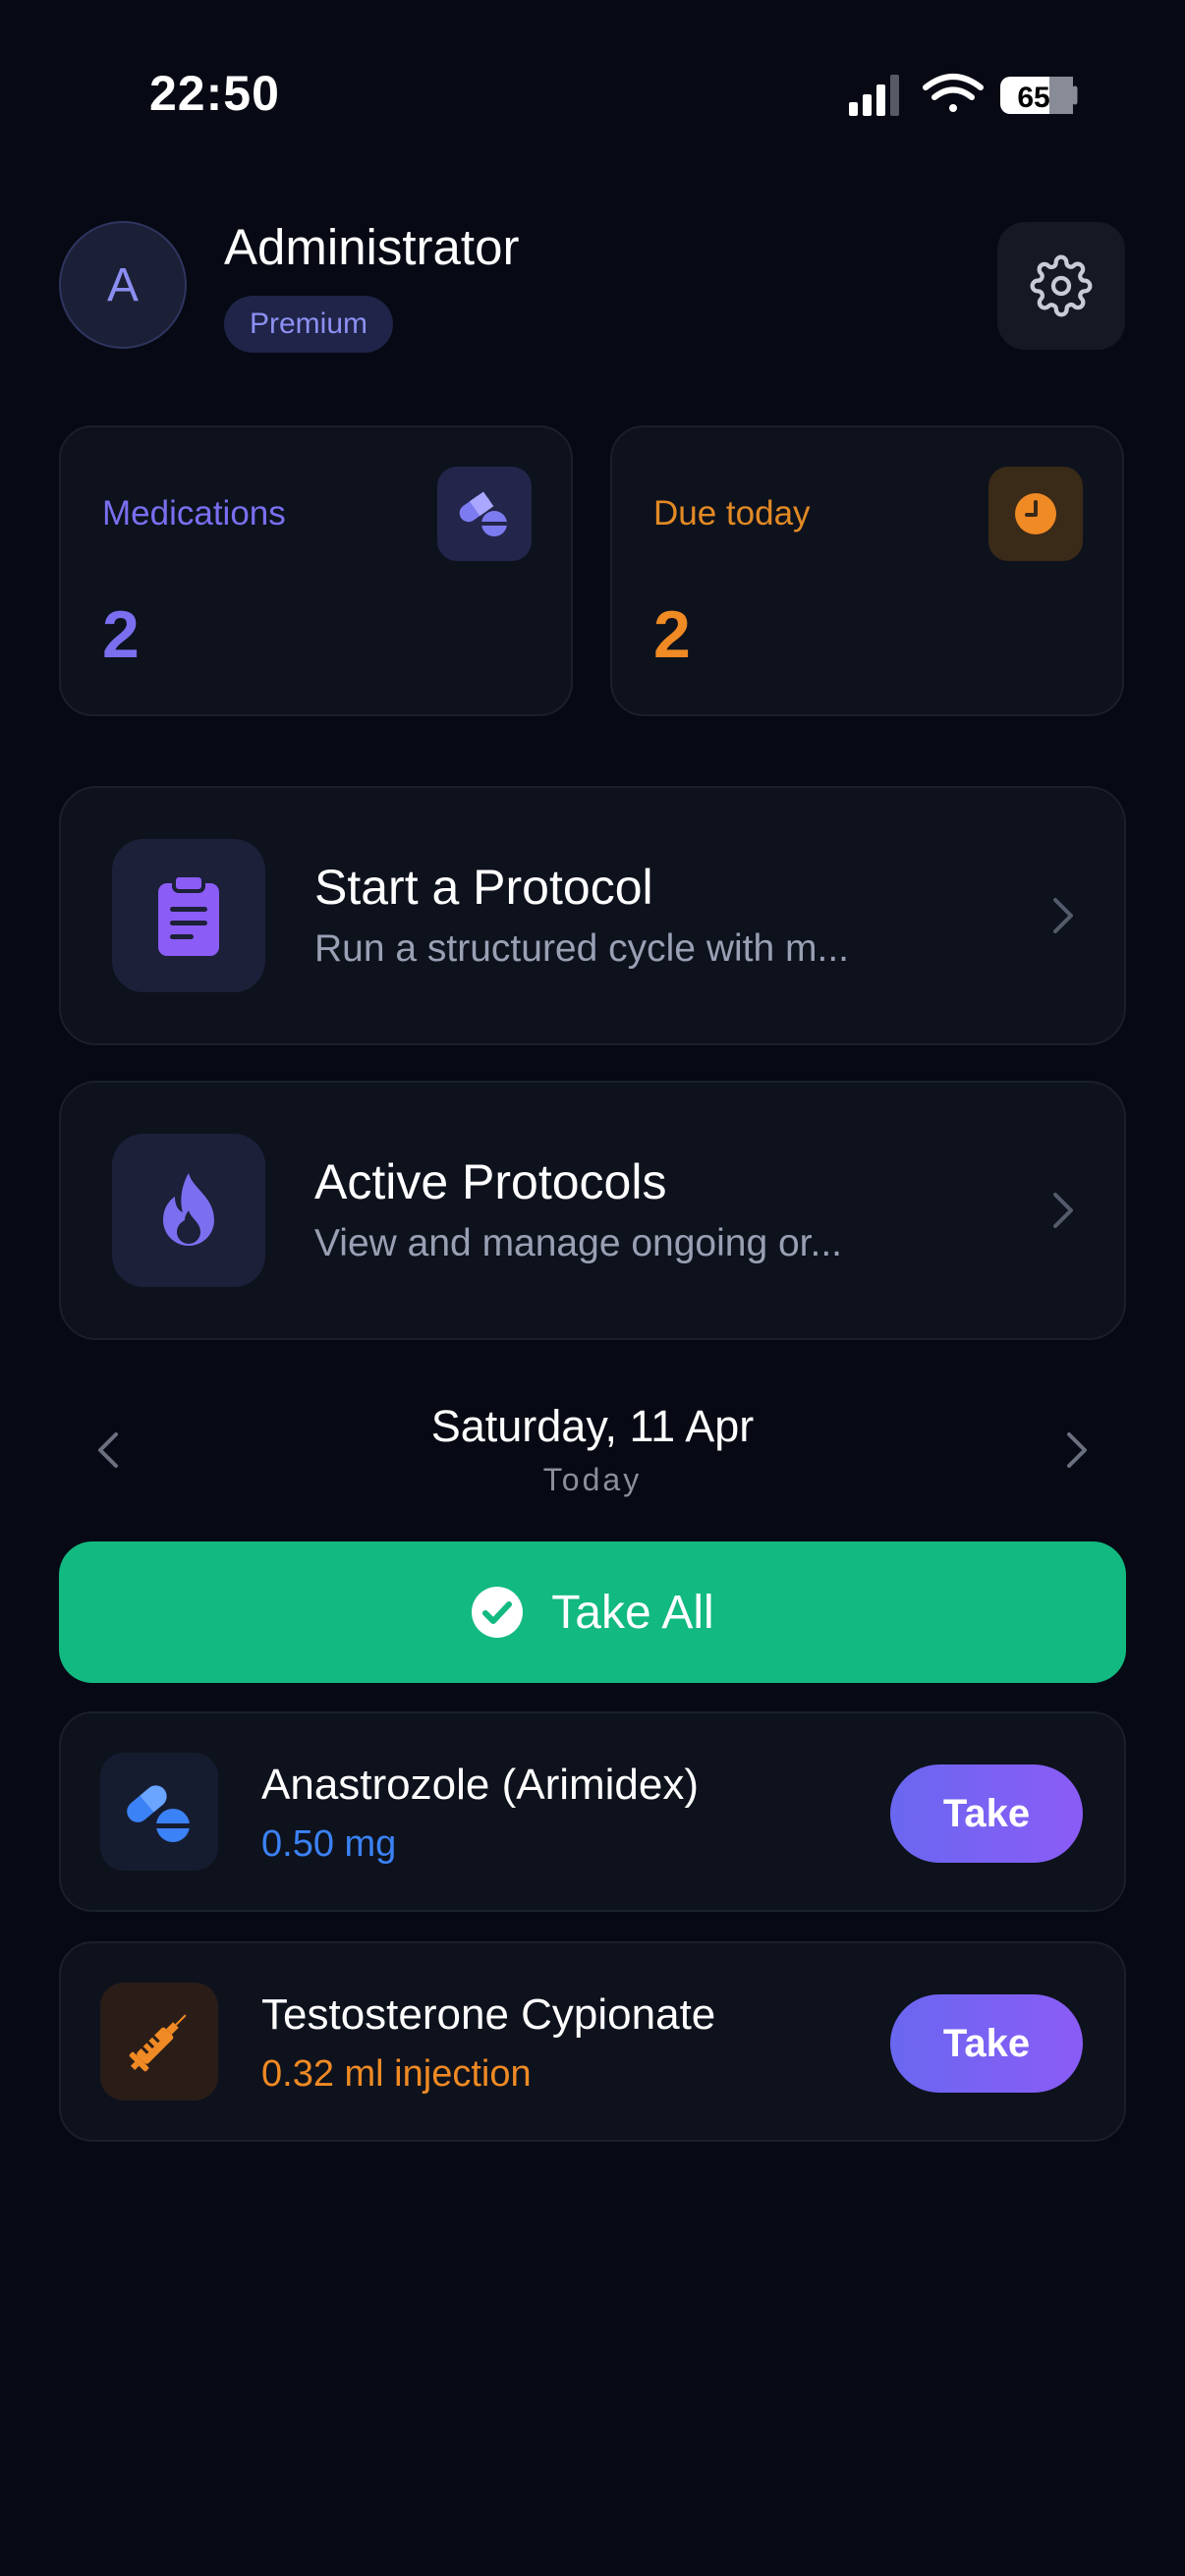  I want to click on date-relative-label: Today, so click(592, 1479).